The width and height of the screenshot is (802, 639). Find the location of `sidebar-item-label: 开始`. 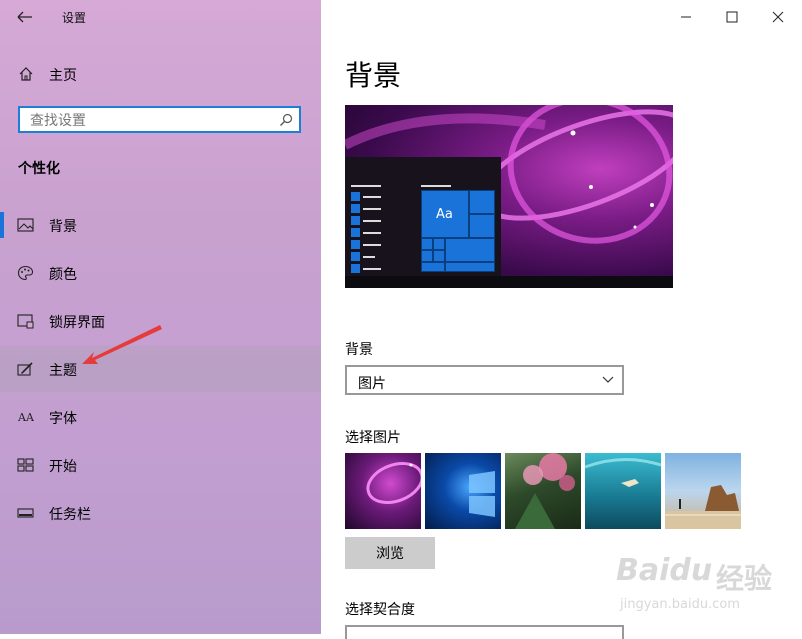

sidebar-item-label: 开始 is located at coordinates (63, 467).